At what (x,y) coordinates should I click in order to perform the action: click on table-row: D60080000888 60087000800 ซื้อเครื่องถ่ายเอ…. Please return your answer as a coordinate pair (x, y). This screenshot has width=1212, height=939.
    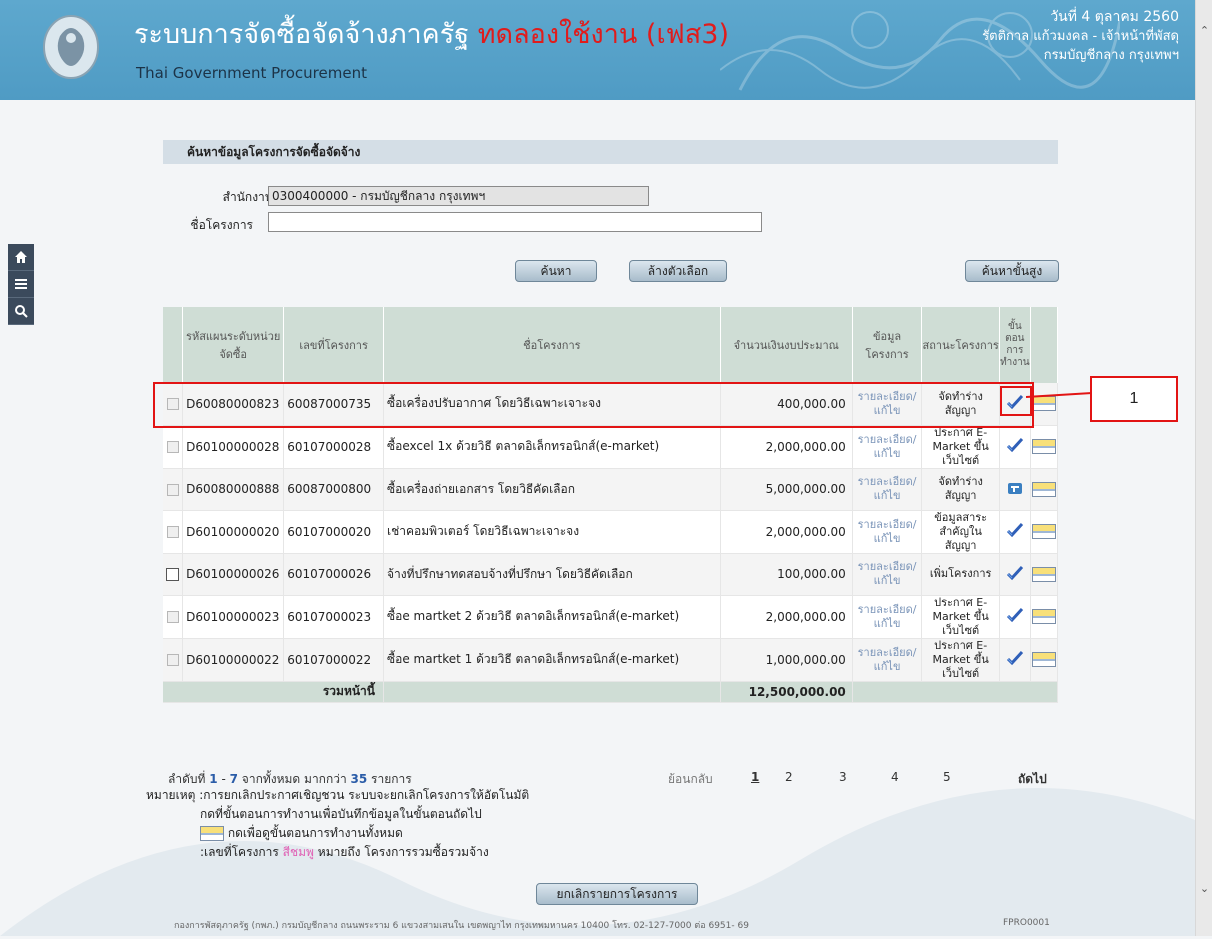
    Looking at the image, I should click on (611, 489).